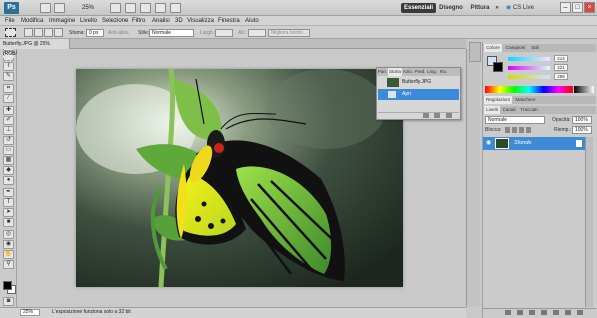 Image resolution: width=597 pixels, height=318 pixels. I want to click on menu-3d: 3D, so click(179, 21).